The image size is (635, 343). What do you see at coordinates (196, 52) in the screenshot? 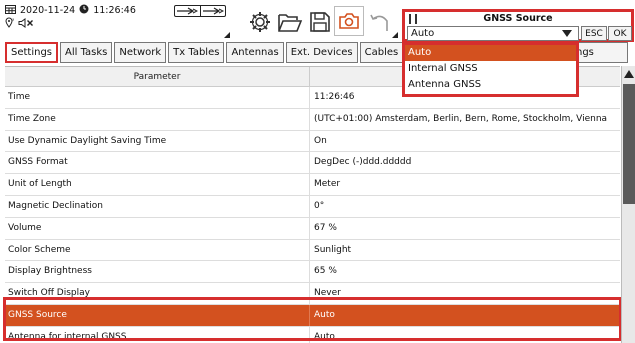
I see `tab-tx-tables: Tx Tables` at bounding box center [196, 52].